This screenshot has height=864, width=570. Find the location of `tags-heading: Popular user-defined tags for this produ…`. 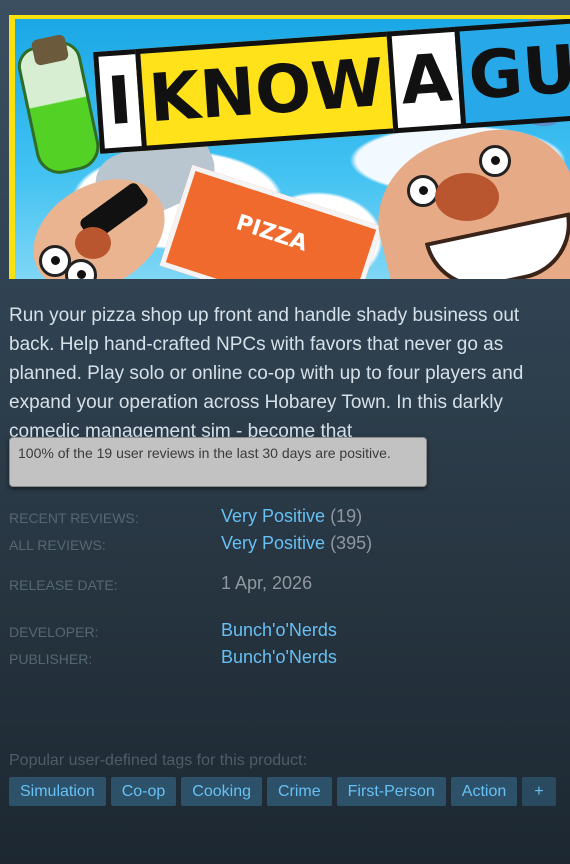

tags-heading: Popular user-defined tags for this produ… is located at coordinates (158, 760).